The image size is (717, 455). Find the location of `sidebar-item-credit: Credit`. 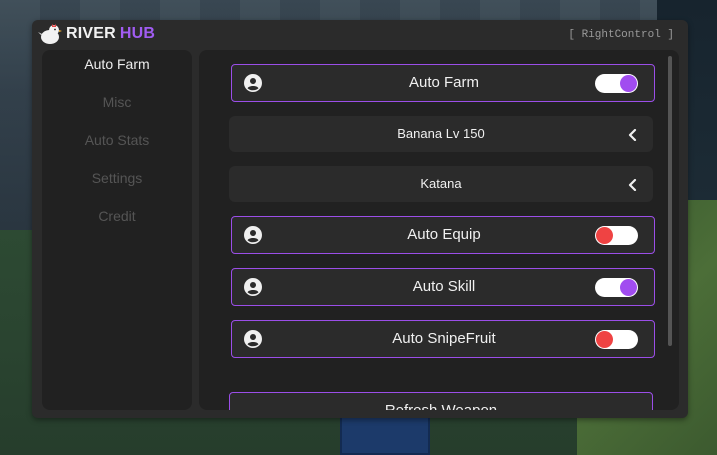

sidebar-item-credit: Credit is located at coordinates (117, 216).